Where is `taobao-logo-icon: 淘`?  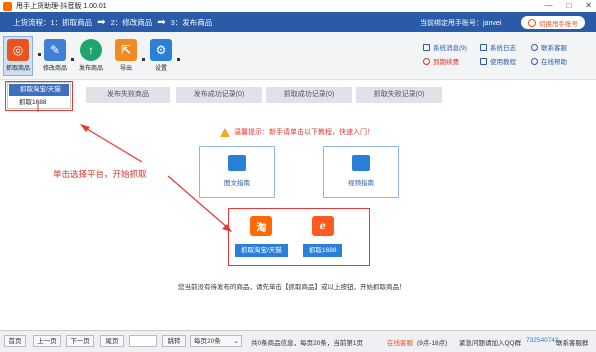
taobao-logo-icon: 淘 is located at coordinates (261, 226).